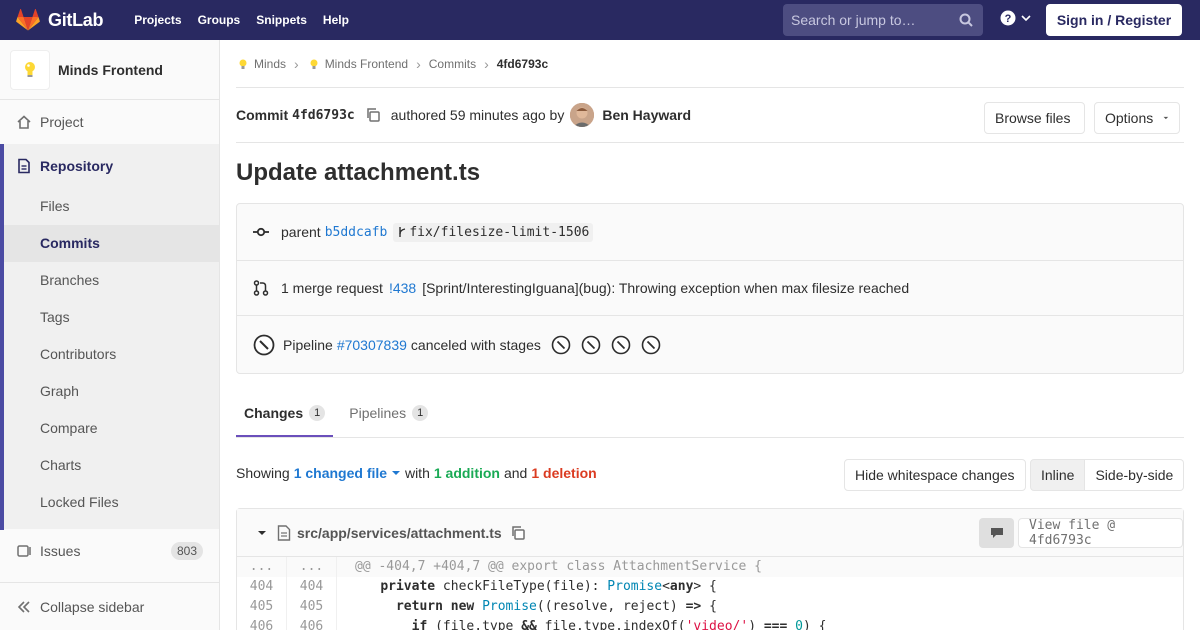 This screenshot has height=630, width=1200. Describe the element at coordinates (1058, 475) in the screenshot. I see `inline-view-button: Inline` at that location.